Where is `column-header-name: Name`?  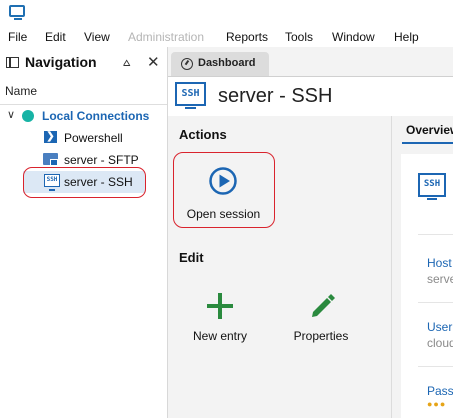
column-header-name: Name is located at coordinates (83, 91).